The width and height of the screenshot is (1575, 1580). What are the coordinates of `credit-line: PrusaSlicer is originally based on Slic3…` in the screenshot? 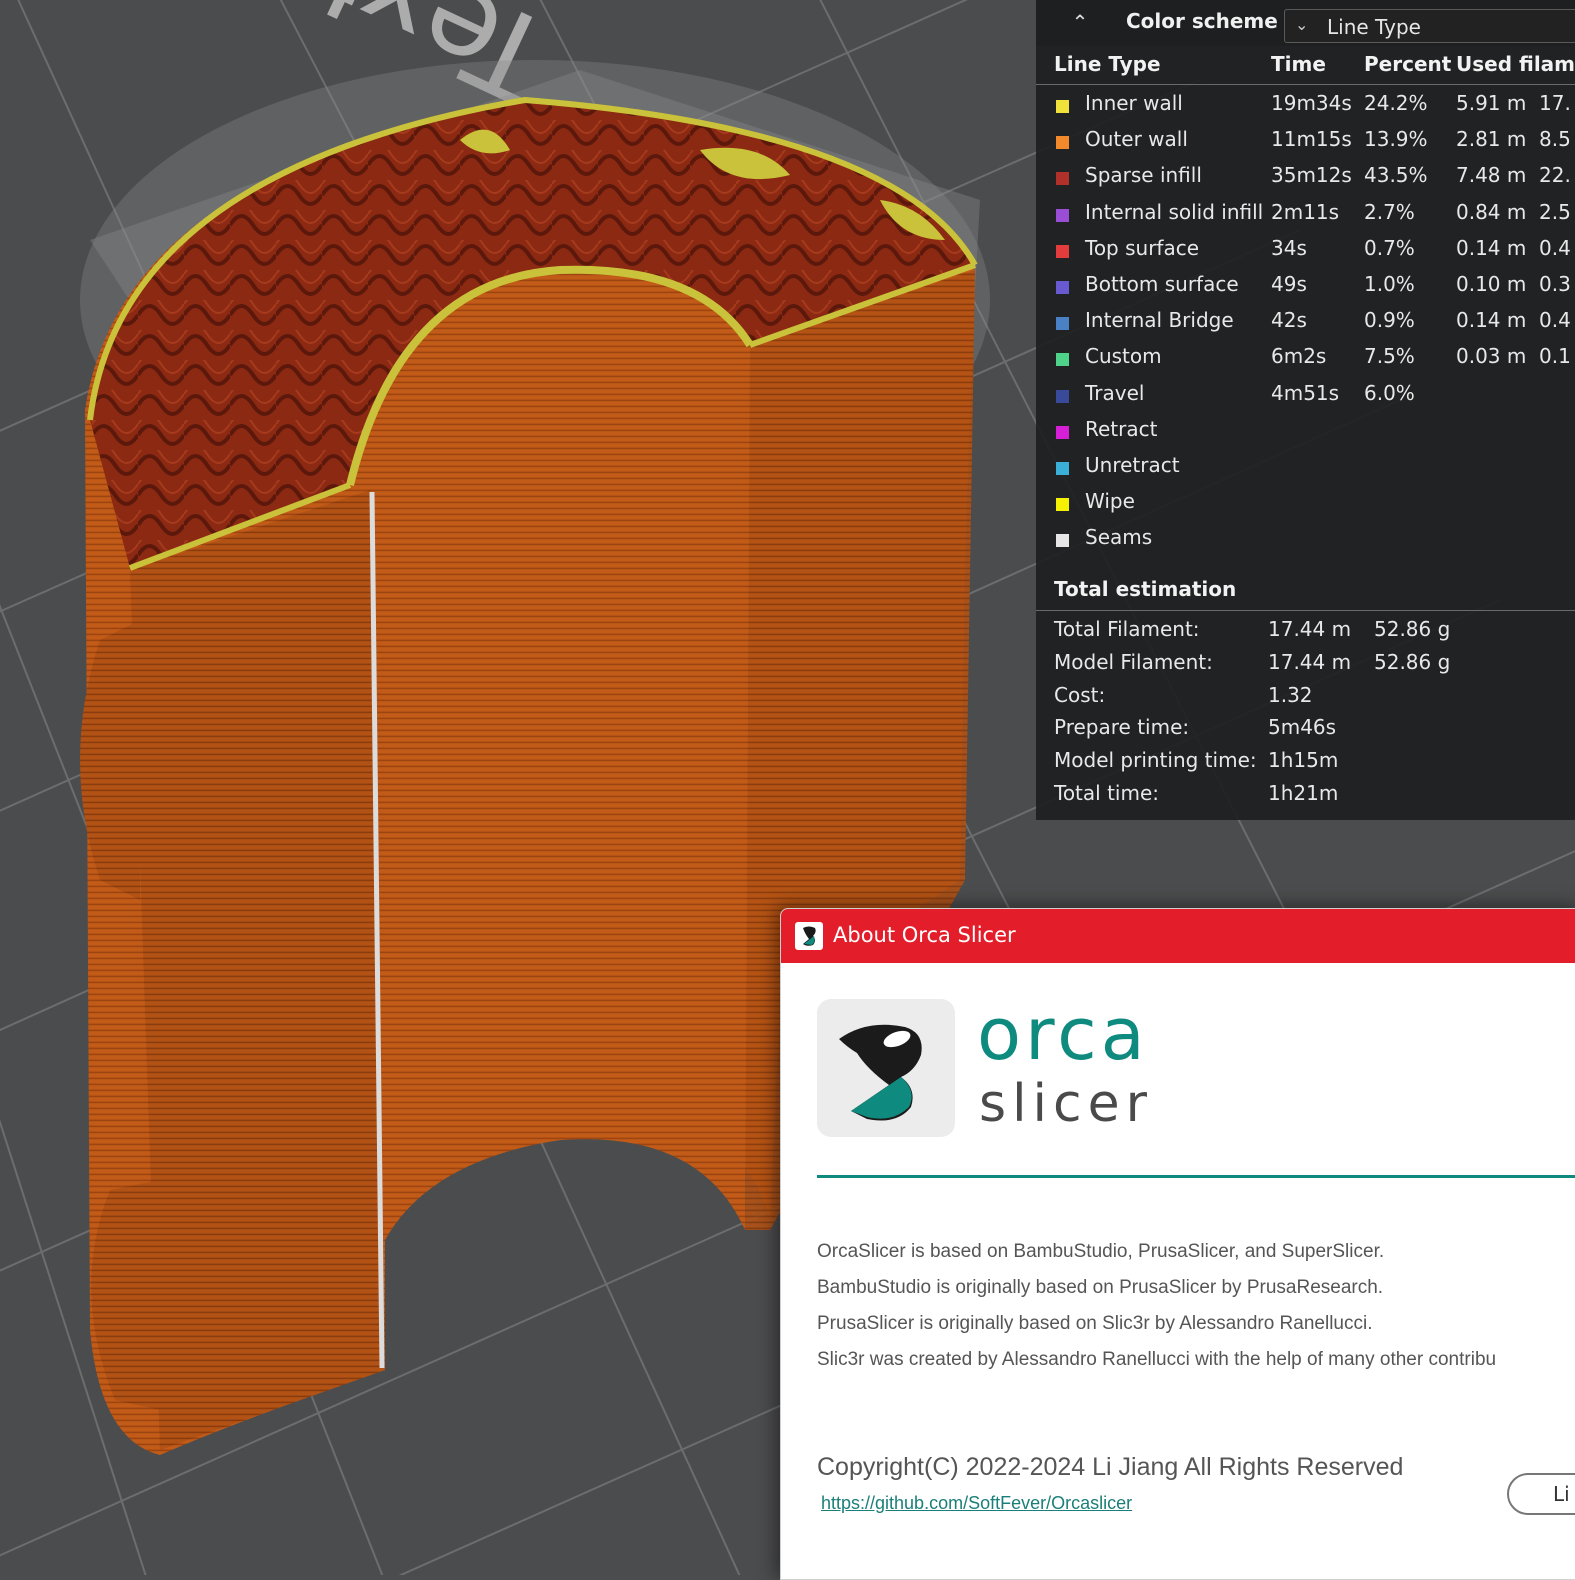 It's located at (1095, 1323).